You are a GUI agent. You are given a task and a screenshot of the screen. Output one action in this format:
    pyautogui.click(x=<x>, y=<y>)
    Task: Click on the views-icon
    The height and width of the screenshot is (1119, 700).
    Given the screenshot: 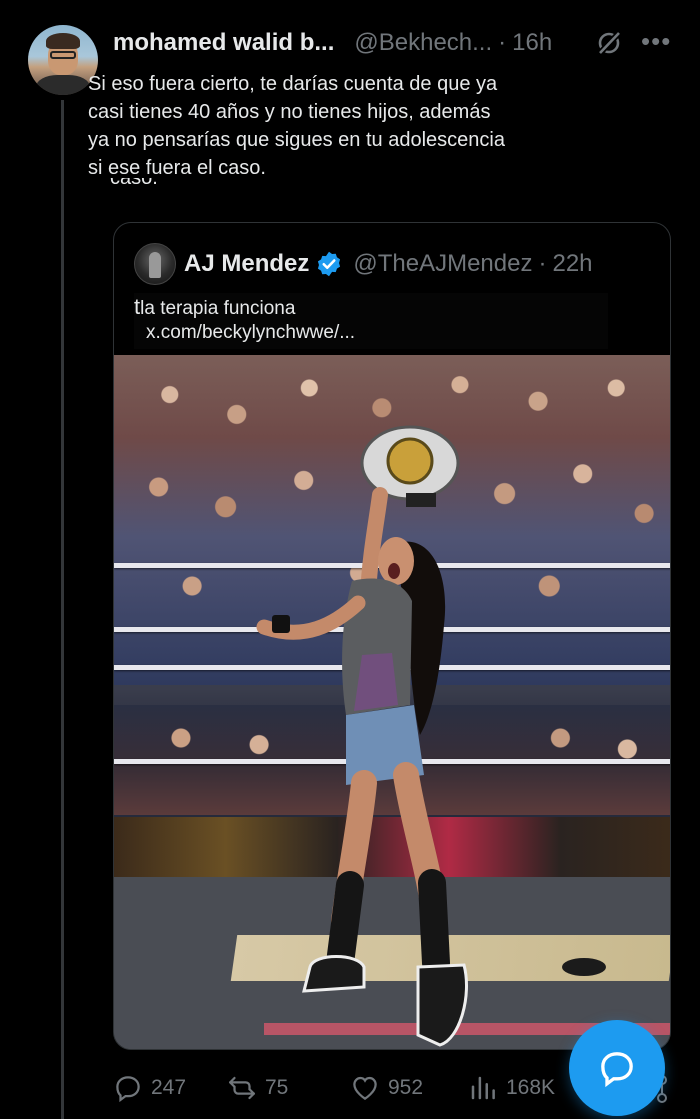 What is the action you would take?
    pyautogui.click(x=483, y=1088)
    